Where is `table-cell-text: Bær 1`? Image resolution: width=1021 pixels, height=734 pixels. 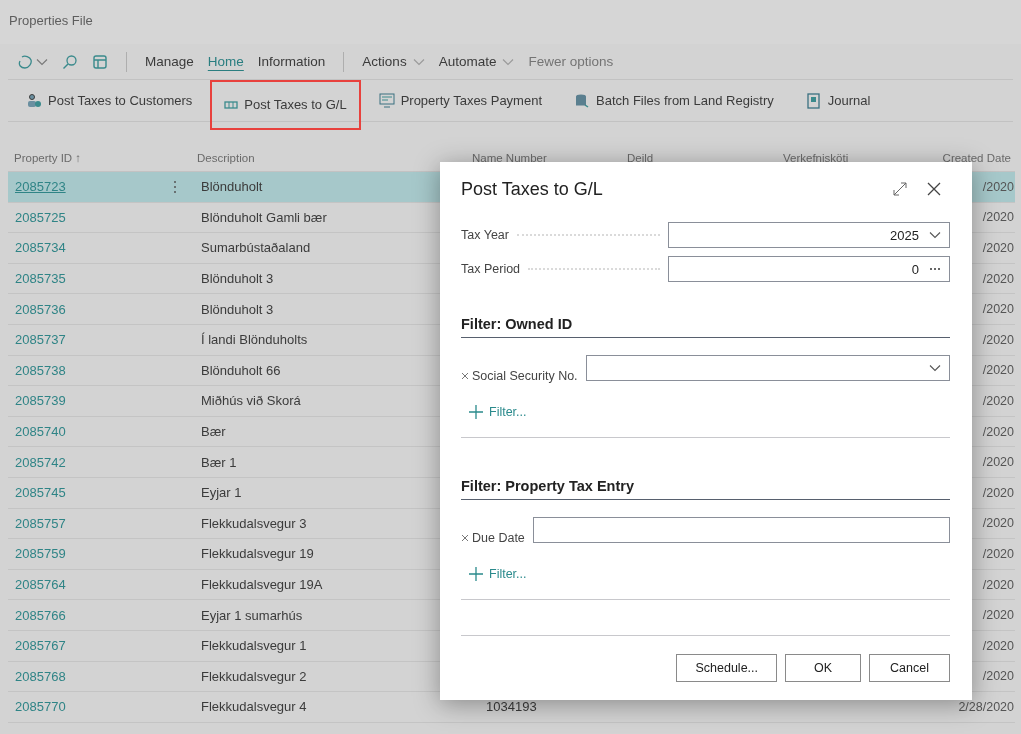 table-cell-text: Bær 1 is located at coordinates (219, 462).